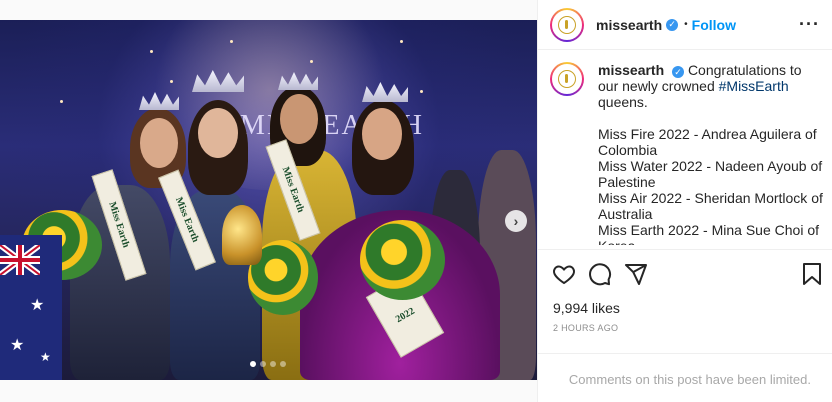 The height and width of the screenshot is (402, 832). I want to click on comments-limited-notice: Comments on this post have been limited., so click(689, 379).